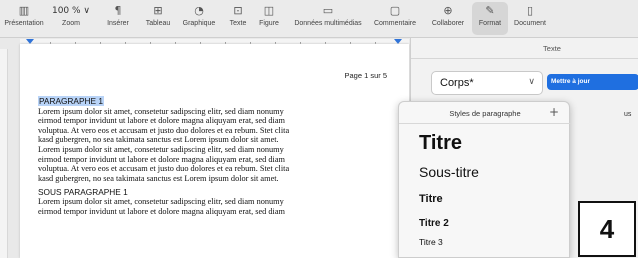 Image resolution: width=638 pixels, height=258 pixels. Describe the element at coordinates (490, 10) in the screenshot. I see `brush-icon: ✎` at that location.